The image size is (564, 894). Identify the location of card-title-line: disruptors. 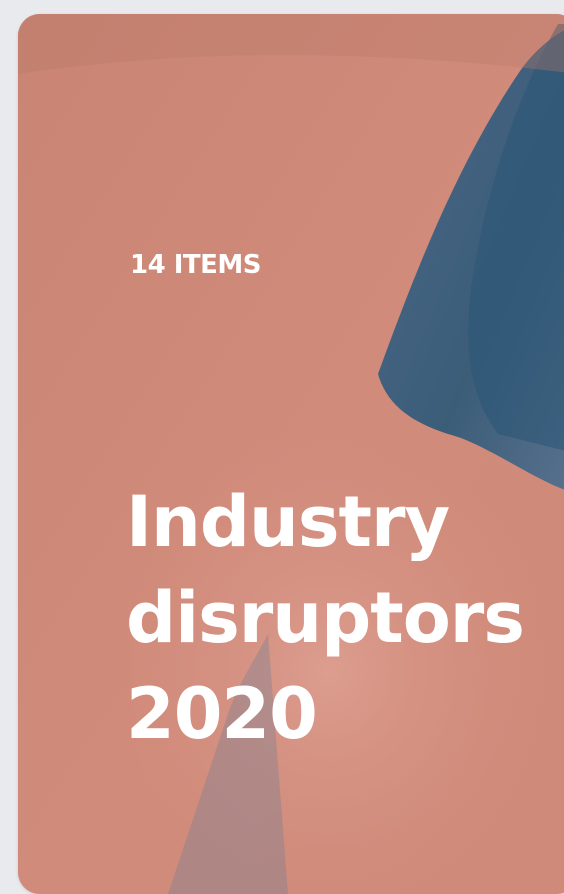
(325, 618).